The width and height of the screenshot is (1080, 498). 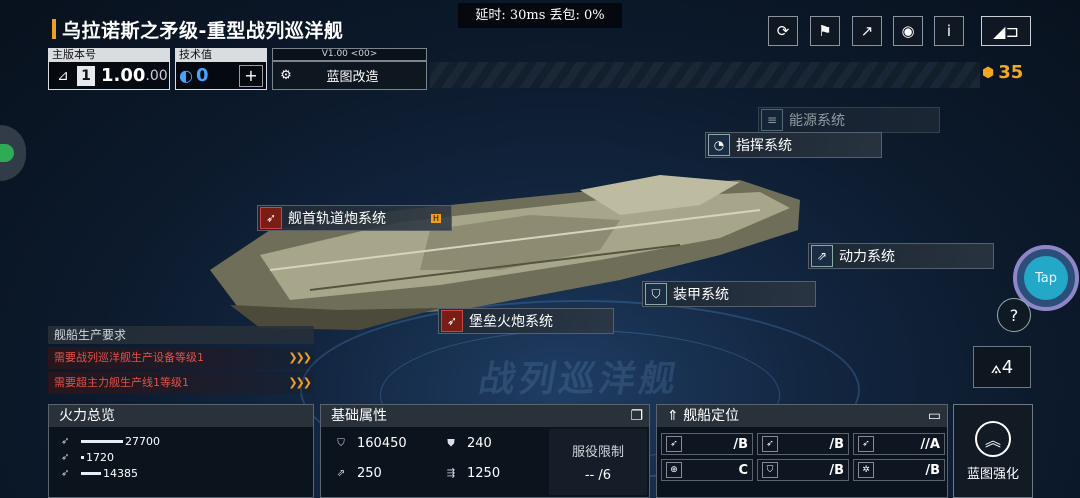 I want to click on tap-label: Tap, so click(x=1046, y=278).